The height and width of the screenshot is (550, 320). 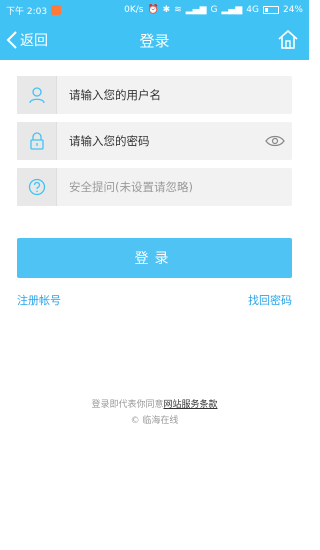 What do you see at coordinates (191, 405) in the screenshot?
I see `terms-link: 网站服务条款` at bounding box center [191, 405].